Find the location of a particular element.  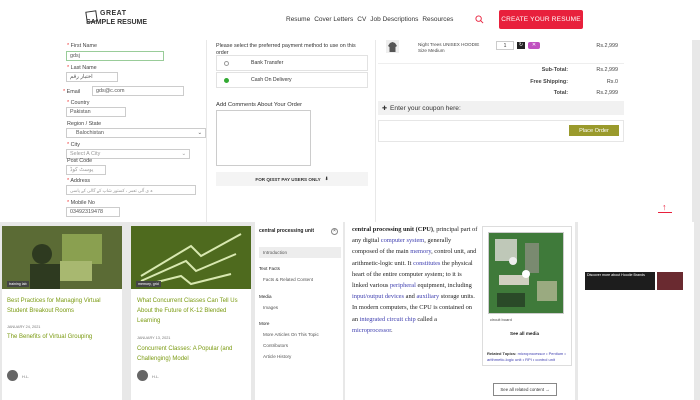

text: and is located at coordinates (410, 297).